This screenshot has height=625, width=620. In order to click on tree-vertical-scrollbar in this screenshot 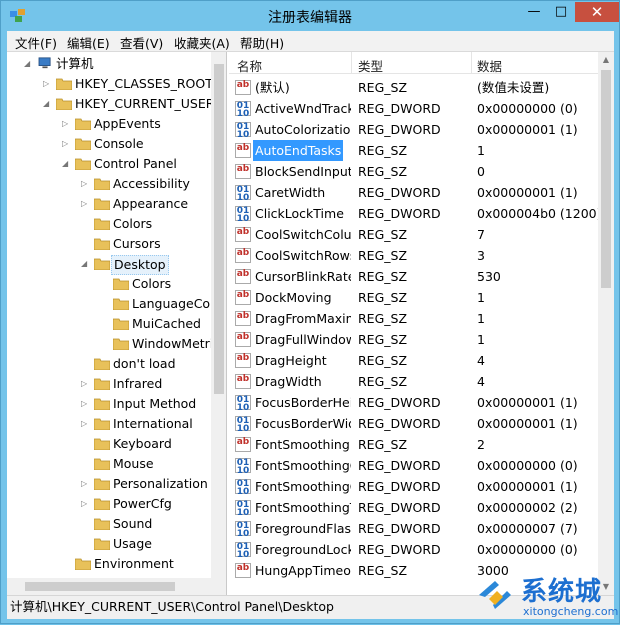, I will do `click(218, 315)`.